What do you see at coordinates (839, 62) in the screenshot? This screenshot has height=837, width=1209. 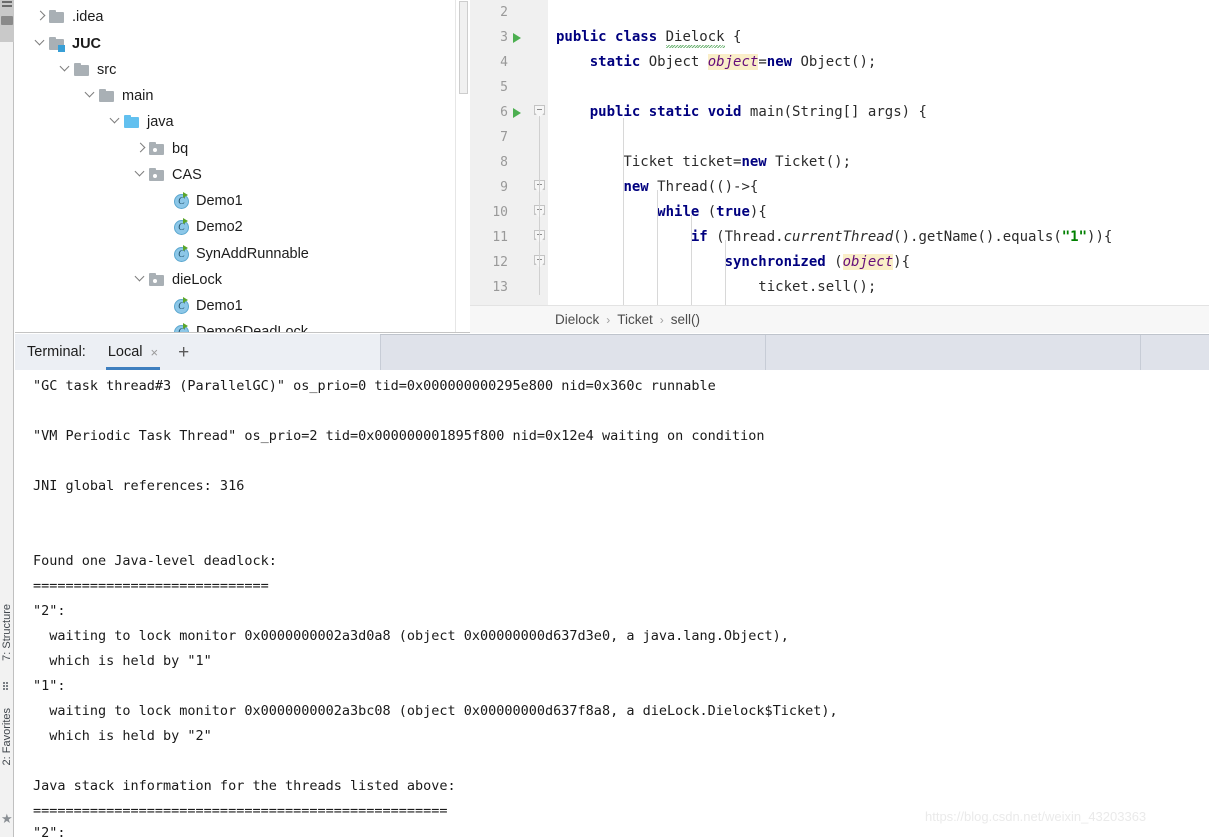 I see `code-line-4: 4 static Object object=new Object();` at bounding box center [839, 62].